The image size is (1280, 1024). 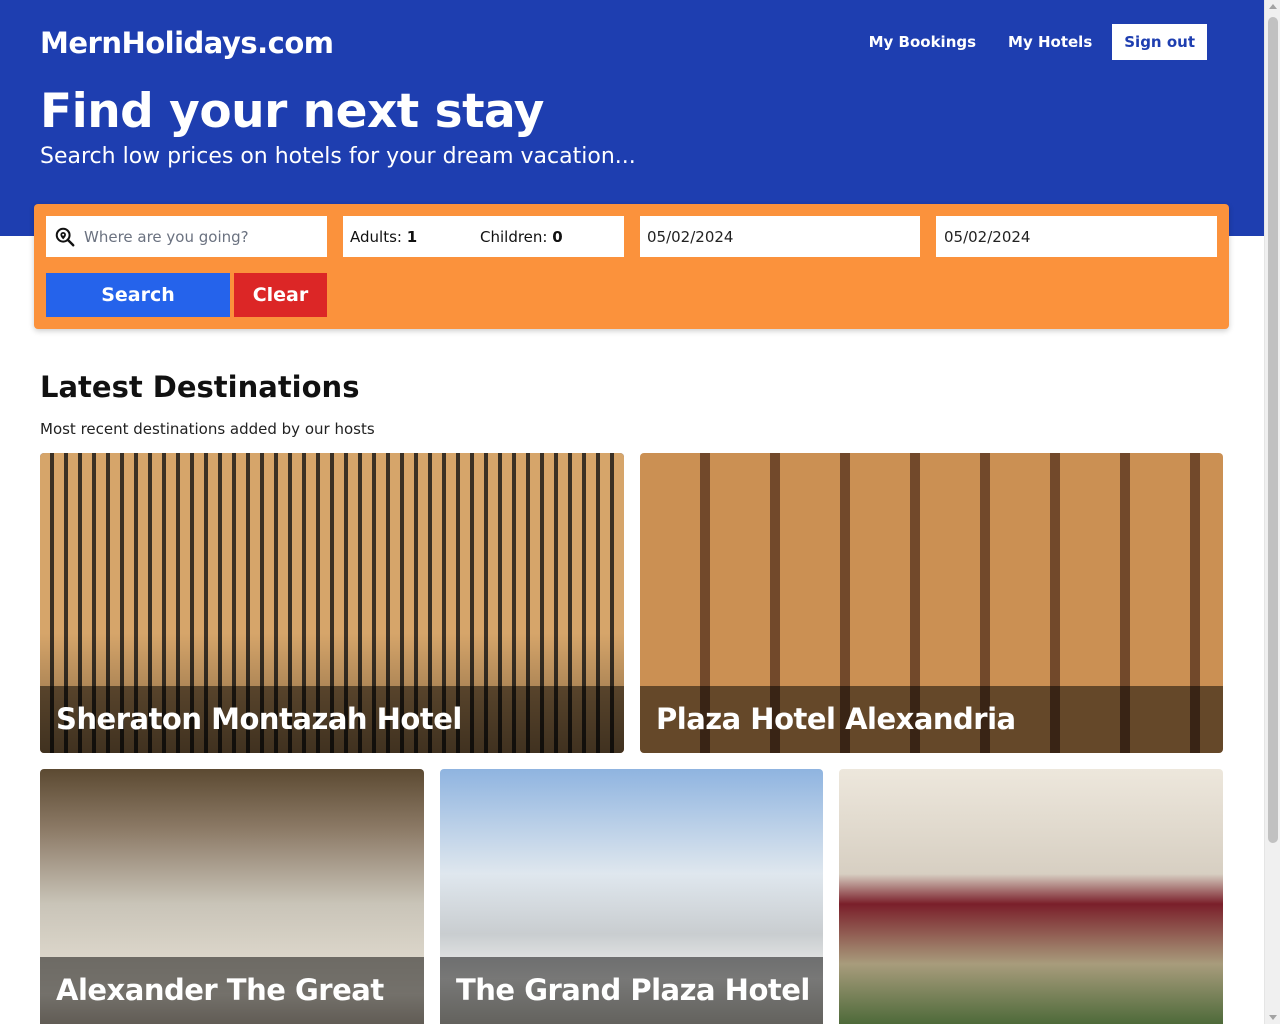 What do you see at coordinates (332, 603) in the screenshot?
I see `destination-card: Sheraton Montazah Hotel` at bounding box center [332, 603].